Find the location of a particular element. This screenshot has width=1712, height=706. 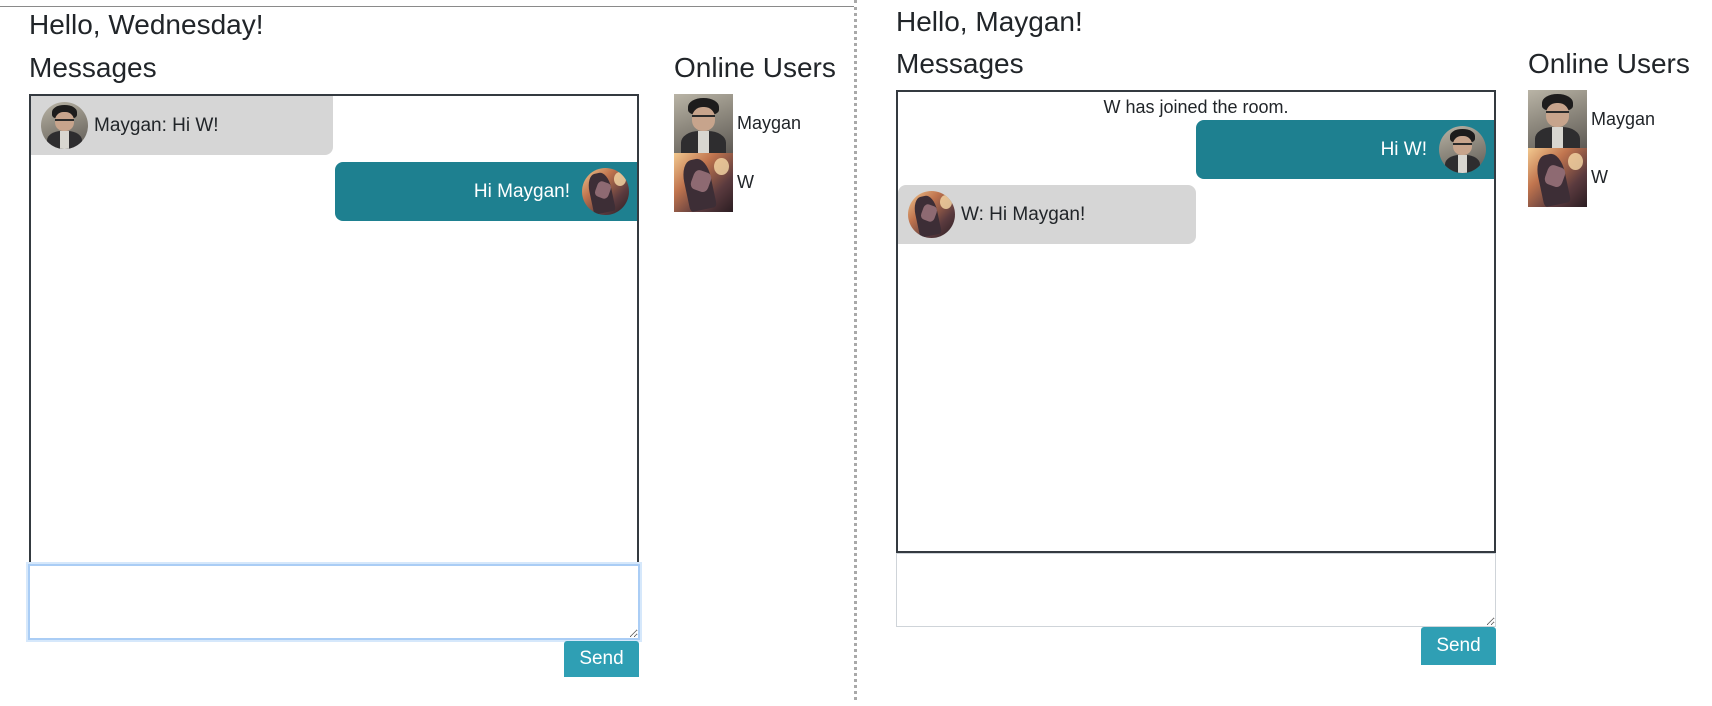

message-bubble-outgoing: Hi Maygan! is located at coordinates (486, 191).